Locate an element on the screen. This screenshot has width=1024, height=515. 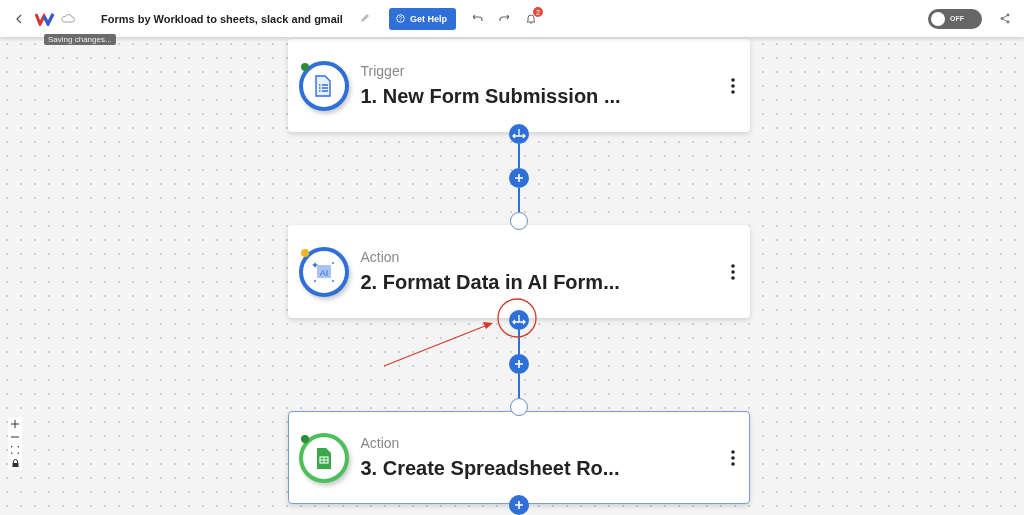
form-step-icon is located at coordinates (323, 85).